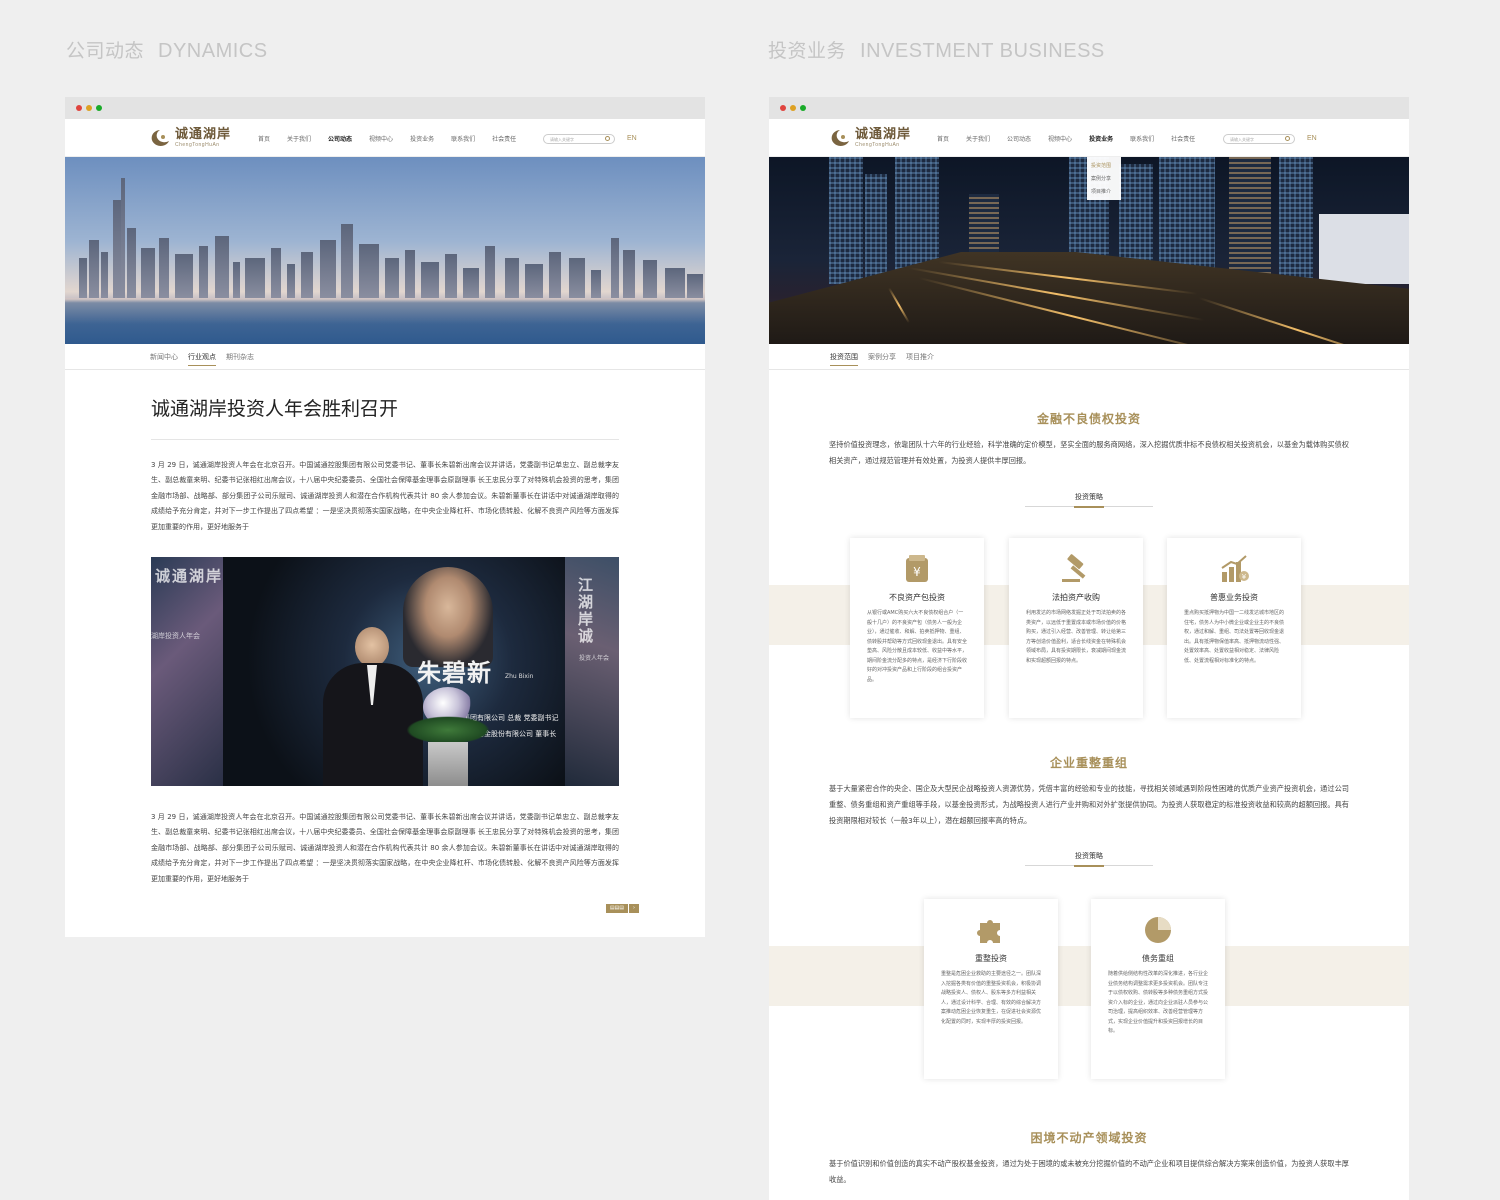 The image size is (1500, 1200). I want to click on strategy-underline, so click(1089, 507).